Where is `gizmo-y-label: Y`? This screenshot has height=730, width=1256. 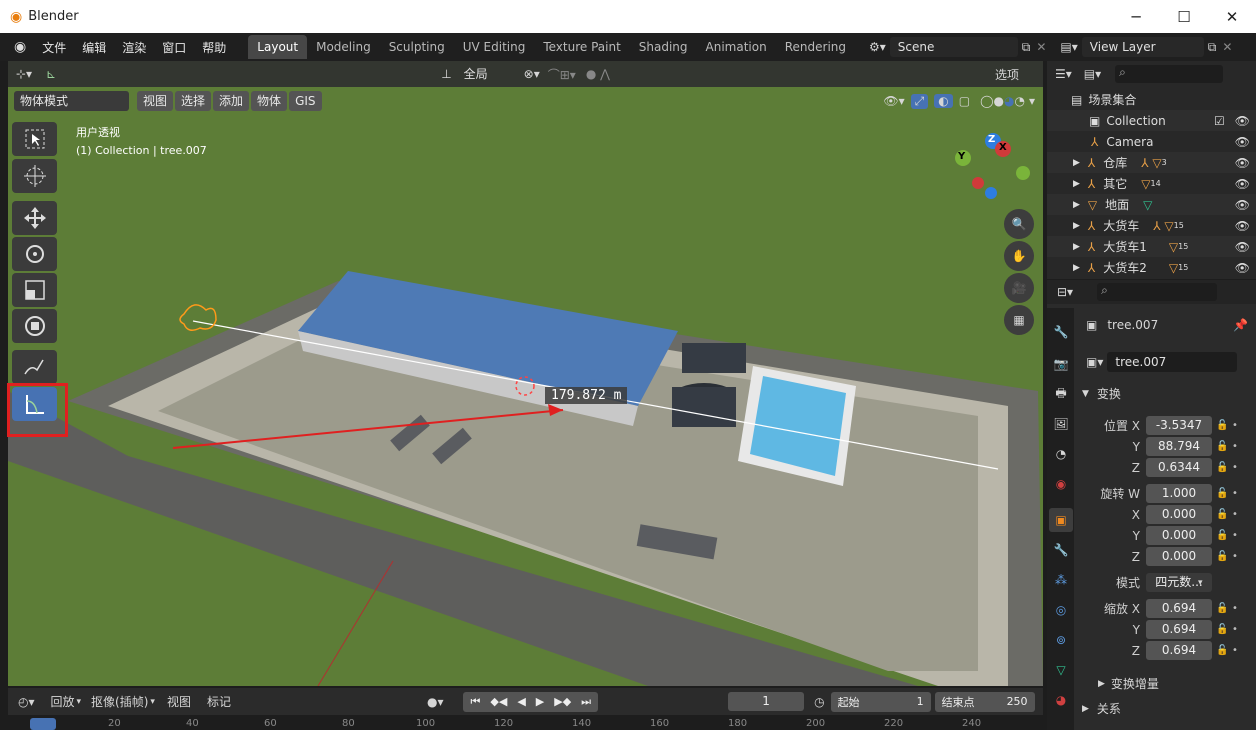
gizmo-y-label: Y is located at coordinates (961, 156).